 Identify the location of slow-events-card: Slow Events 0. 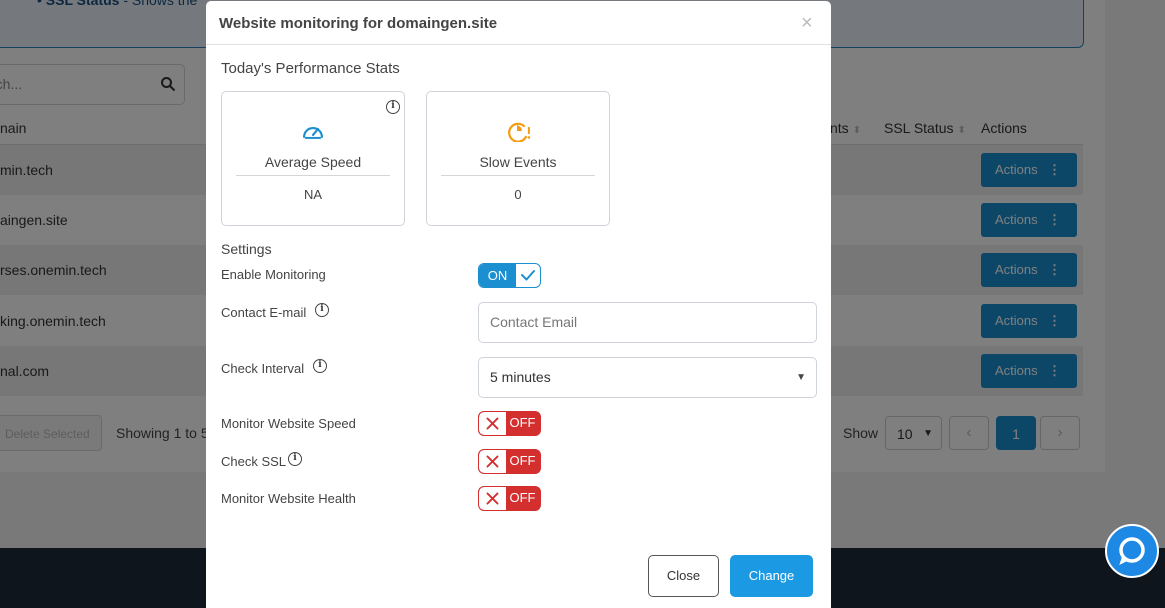
(518, 158).